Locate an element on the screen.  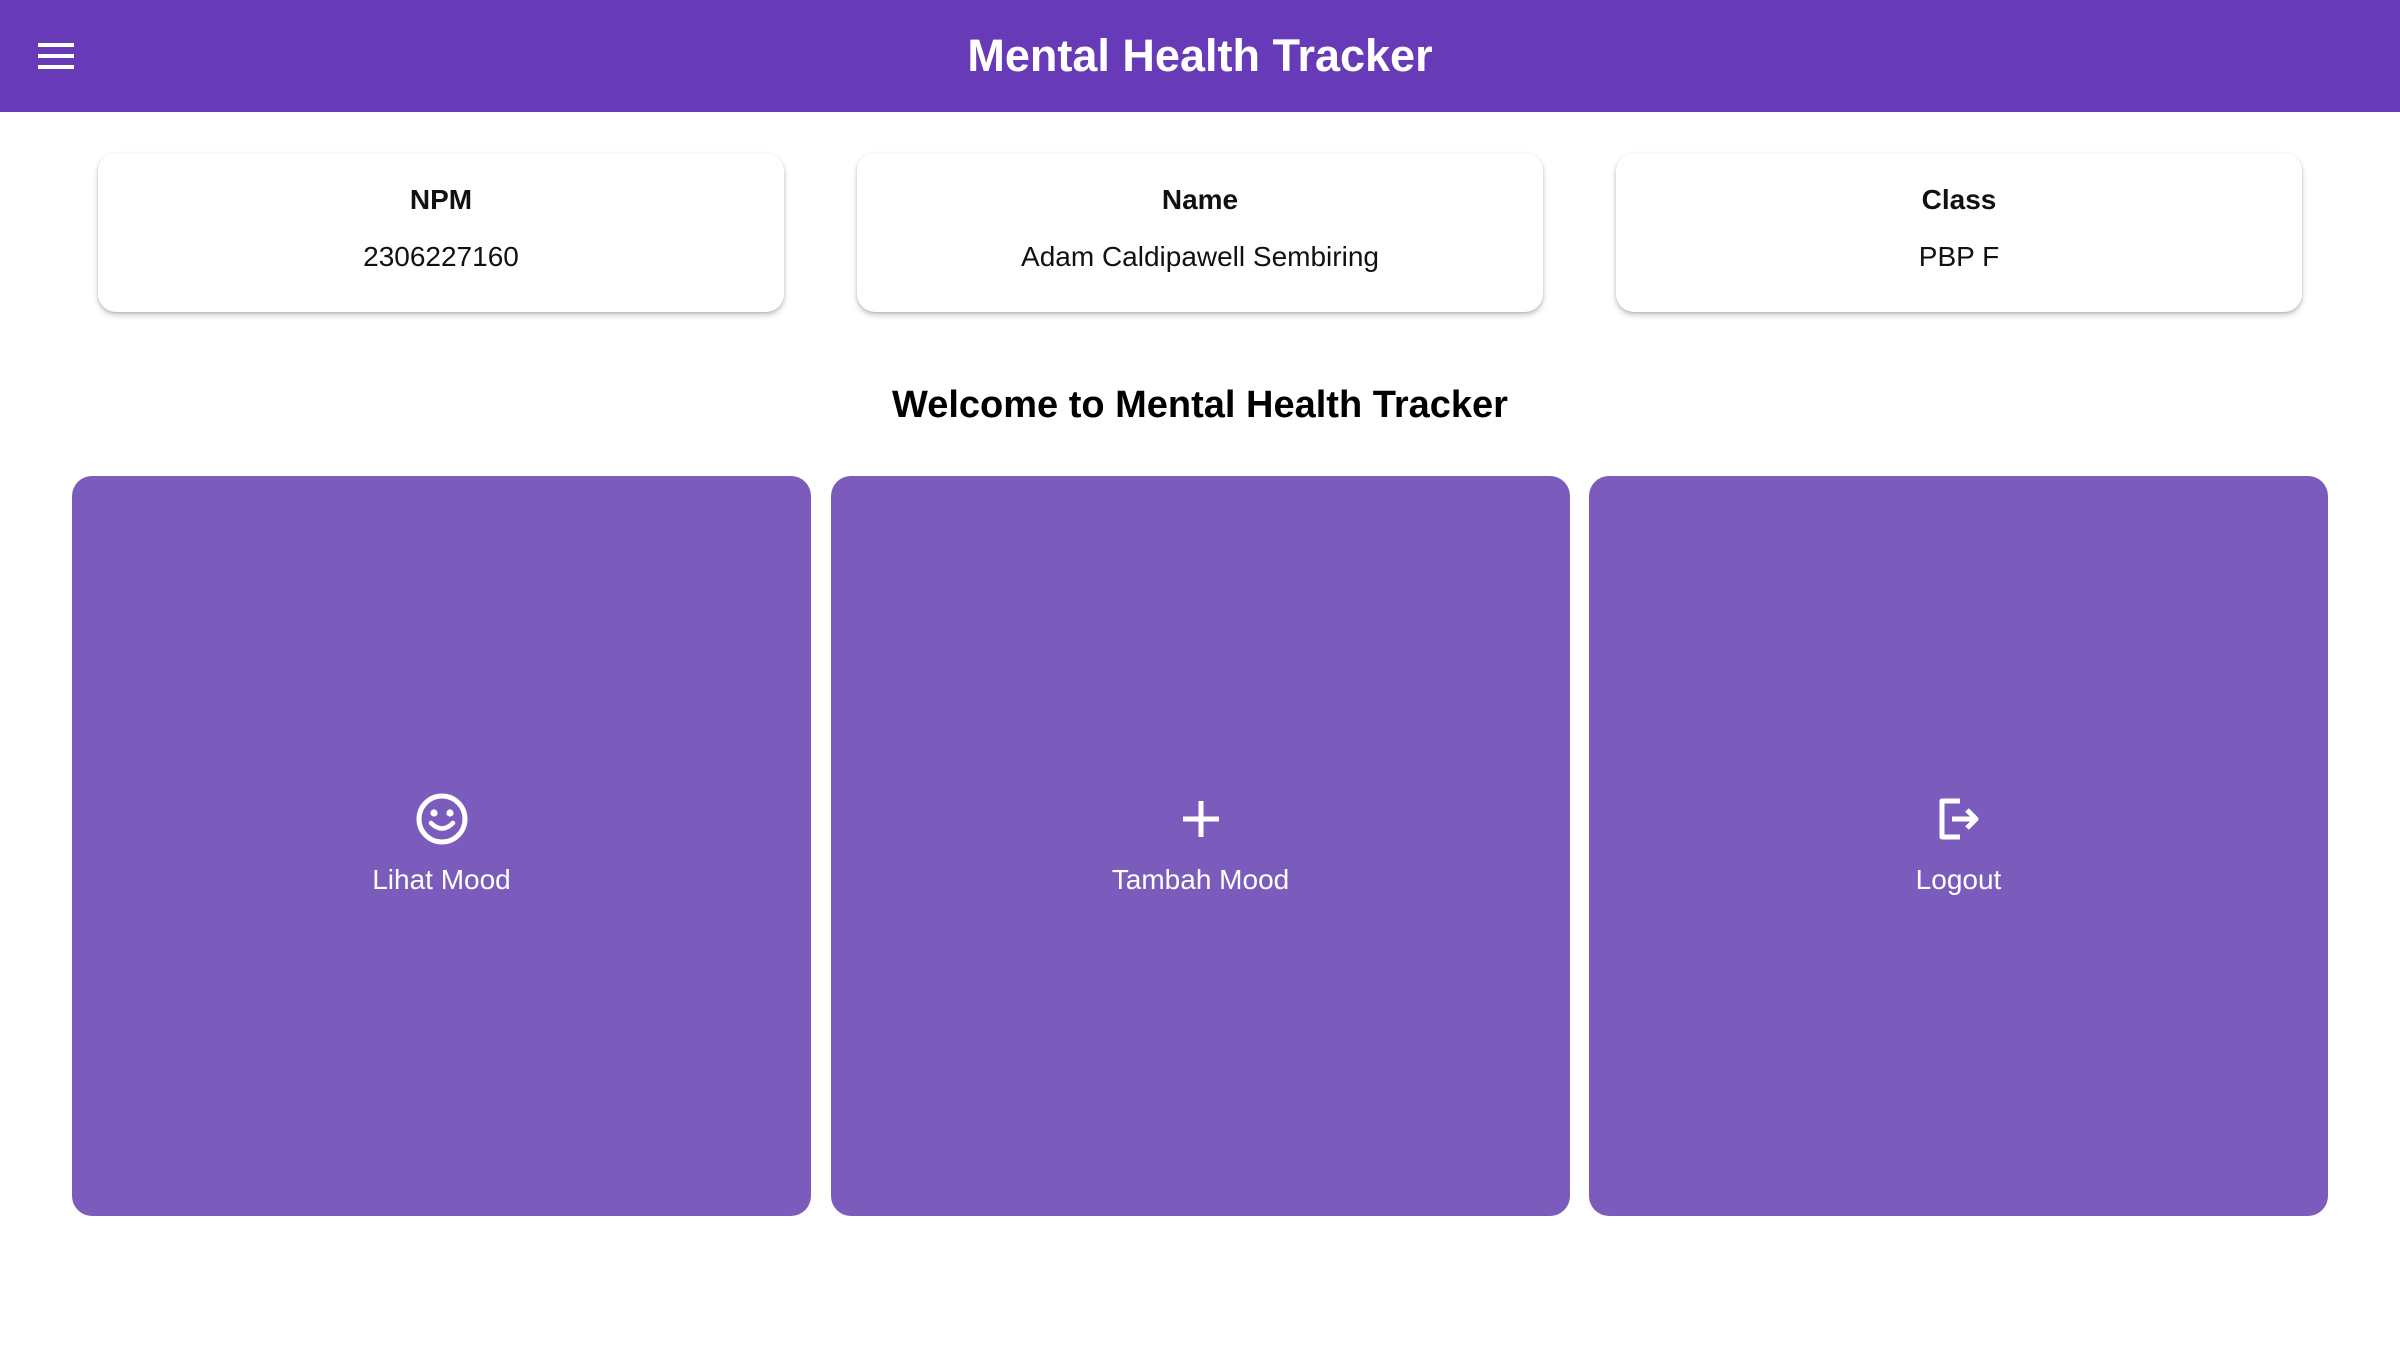
smiley-icon is located at coordinates (441, 819).